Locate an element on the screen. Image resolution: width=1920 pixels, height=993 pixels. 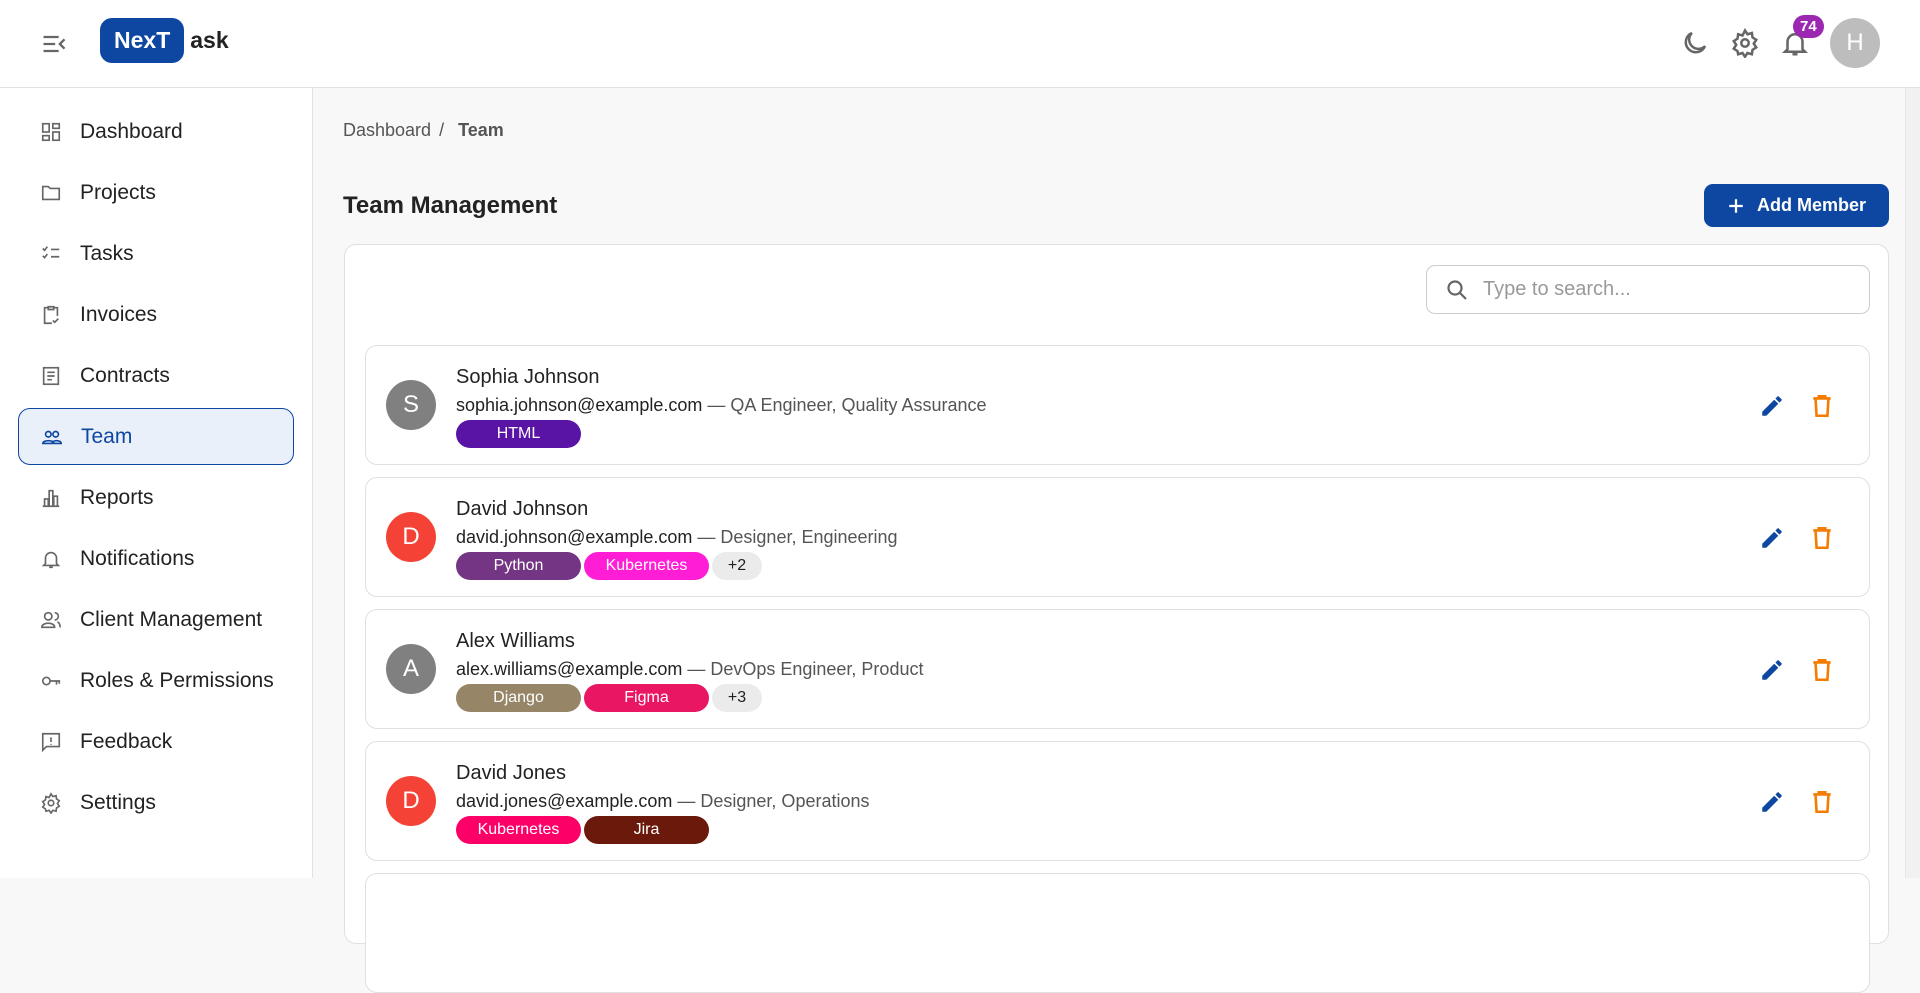
sidebar-item-notifications: Notifications is located at coordinates (156, 558).